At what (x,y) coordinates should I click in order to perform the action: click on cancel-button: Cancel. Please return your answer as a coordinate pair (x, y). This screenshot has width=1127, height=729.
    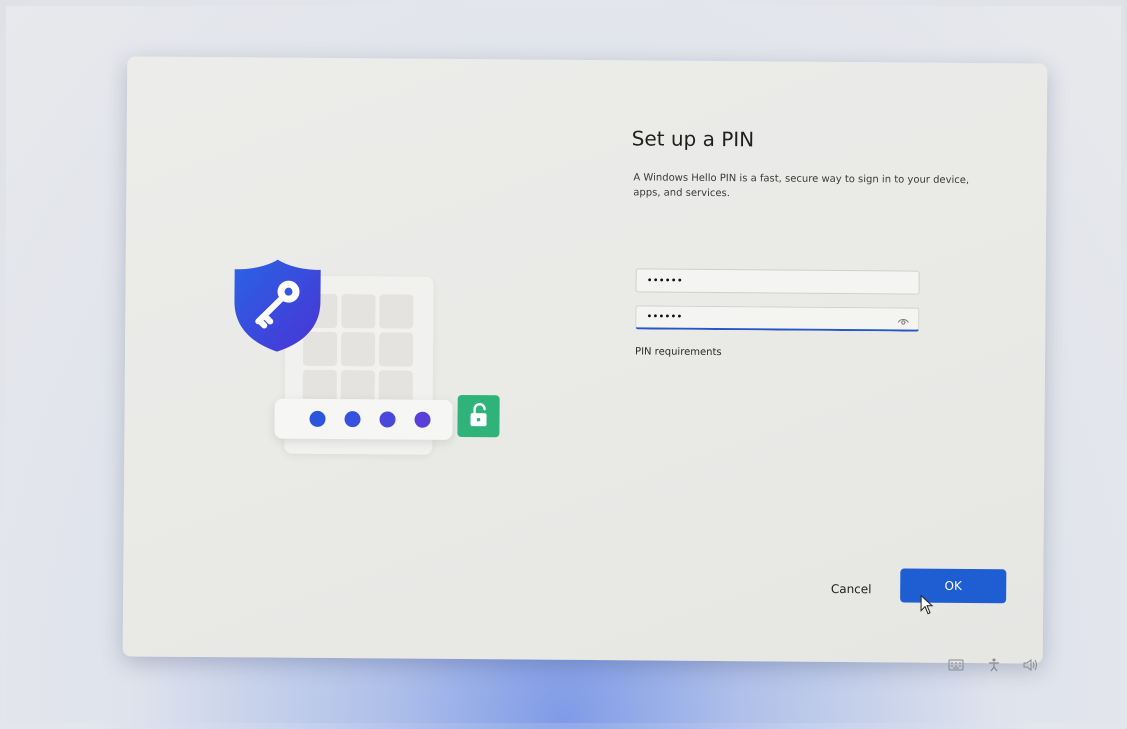
    Looking at the image, I should click on (851, 589).